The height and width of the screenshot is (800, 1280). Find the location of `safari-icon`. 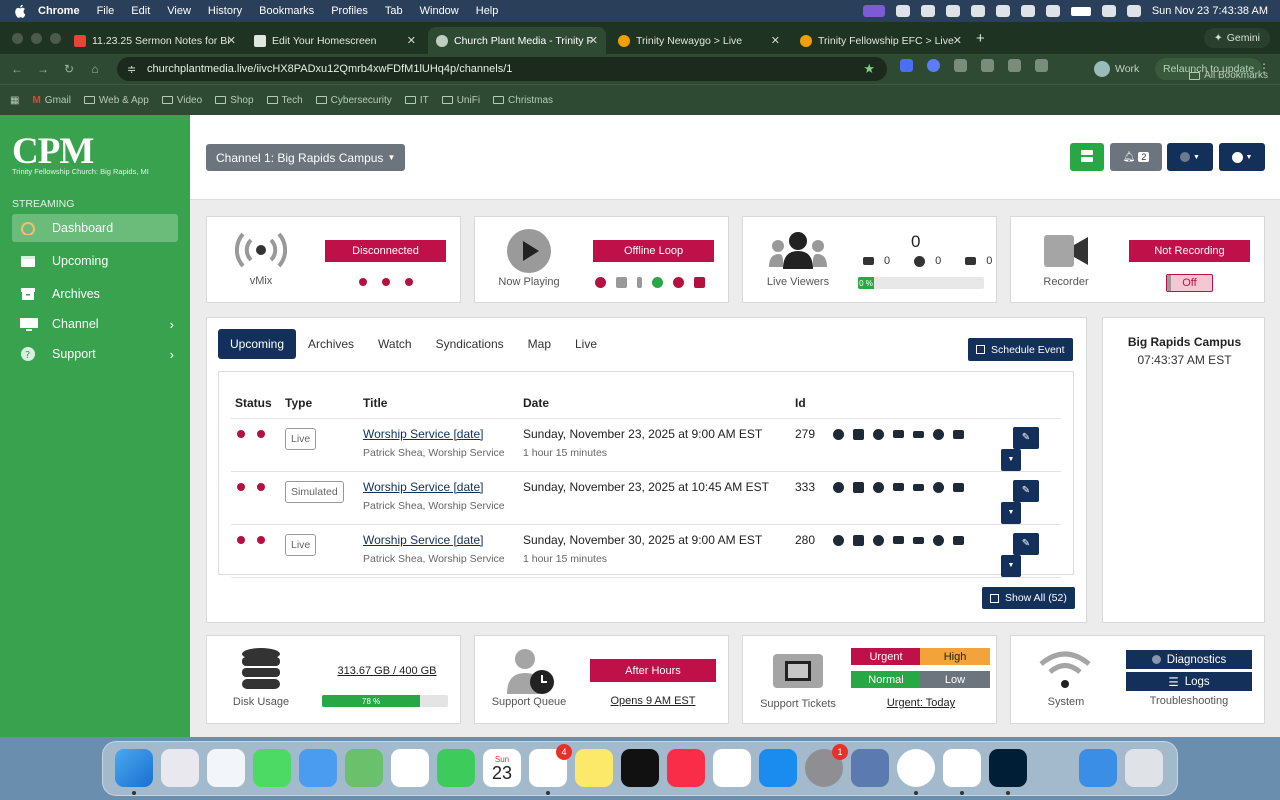

safari-icon is located at coordinates (226, 768).